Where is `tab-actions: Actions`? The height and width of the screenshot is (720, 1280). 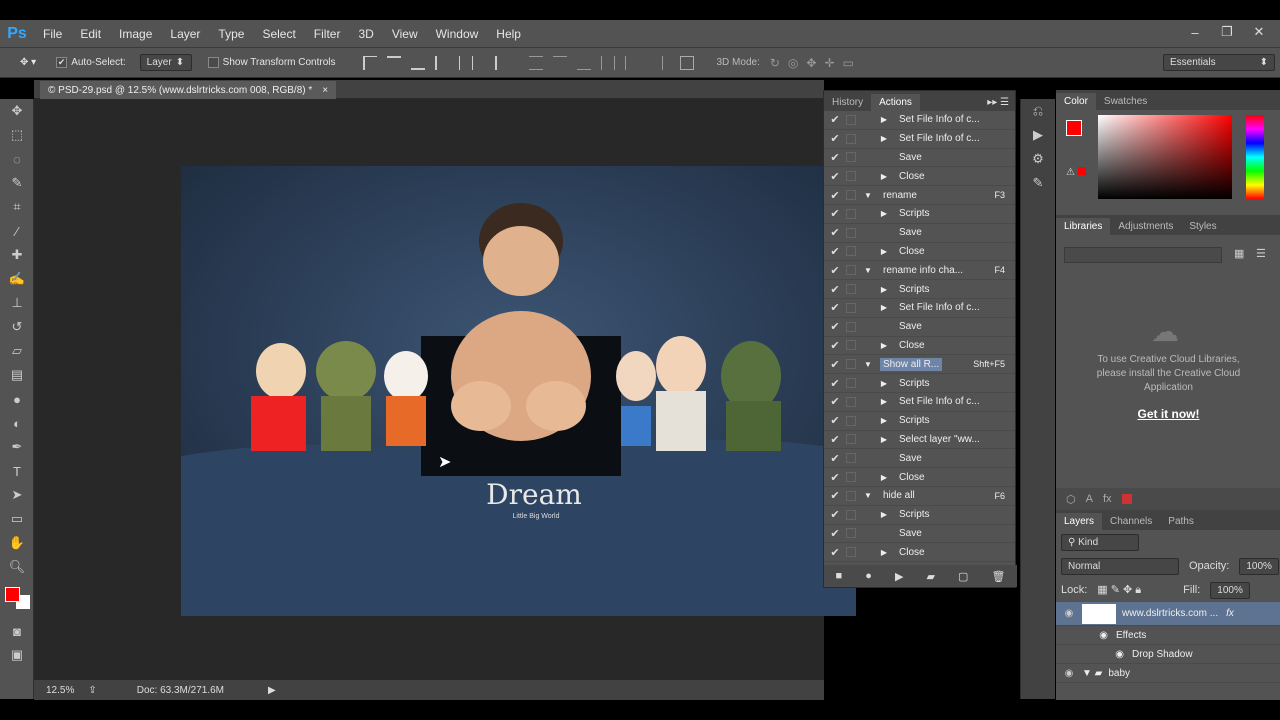
tab-actions: Actions is located at coordinates (895, 102).